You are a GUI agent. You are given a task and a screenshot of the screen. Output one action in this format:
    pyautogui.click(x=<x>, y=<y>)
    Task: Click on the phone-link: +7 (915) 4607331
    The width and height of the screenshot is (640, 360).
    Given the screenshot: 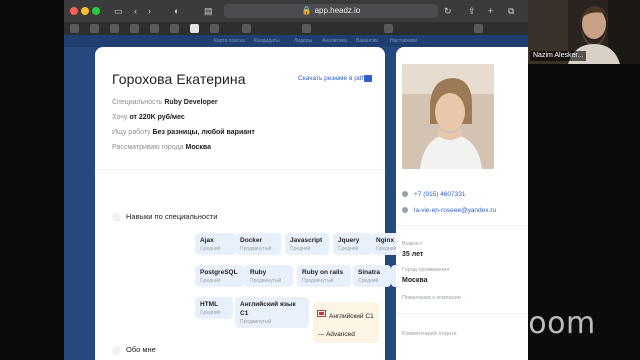 What is the action you would take?
    pyautogui.click(x=434, y=194)
    